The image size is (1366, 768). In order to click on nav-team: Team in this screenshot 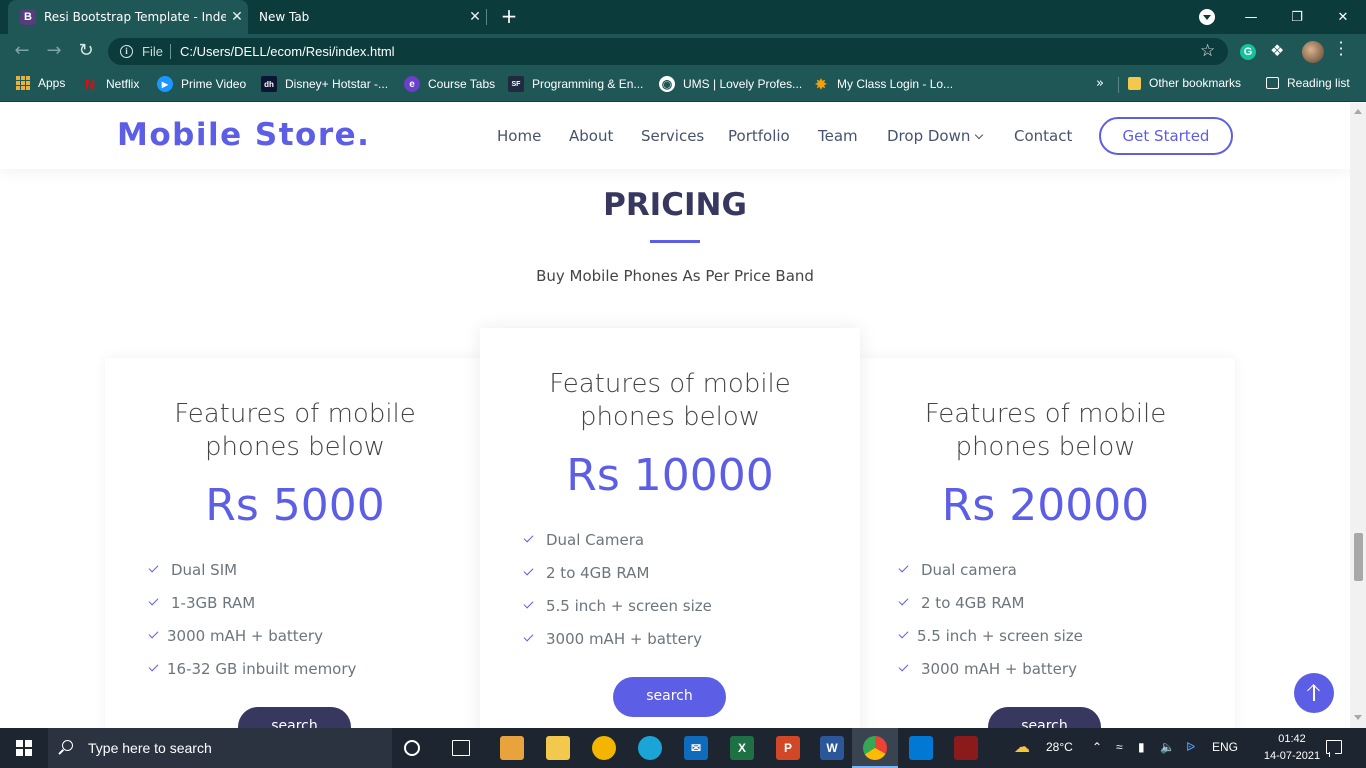, I will do `click(838, 136)`.